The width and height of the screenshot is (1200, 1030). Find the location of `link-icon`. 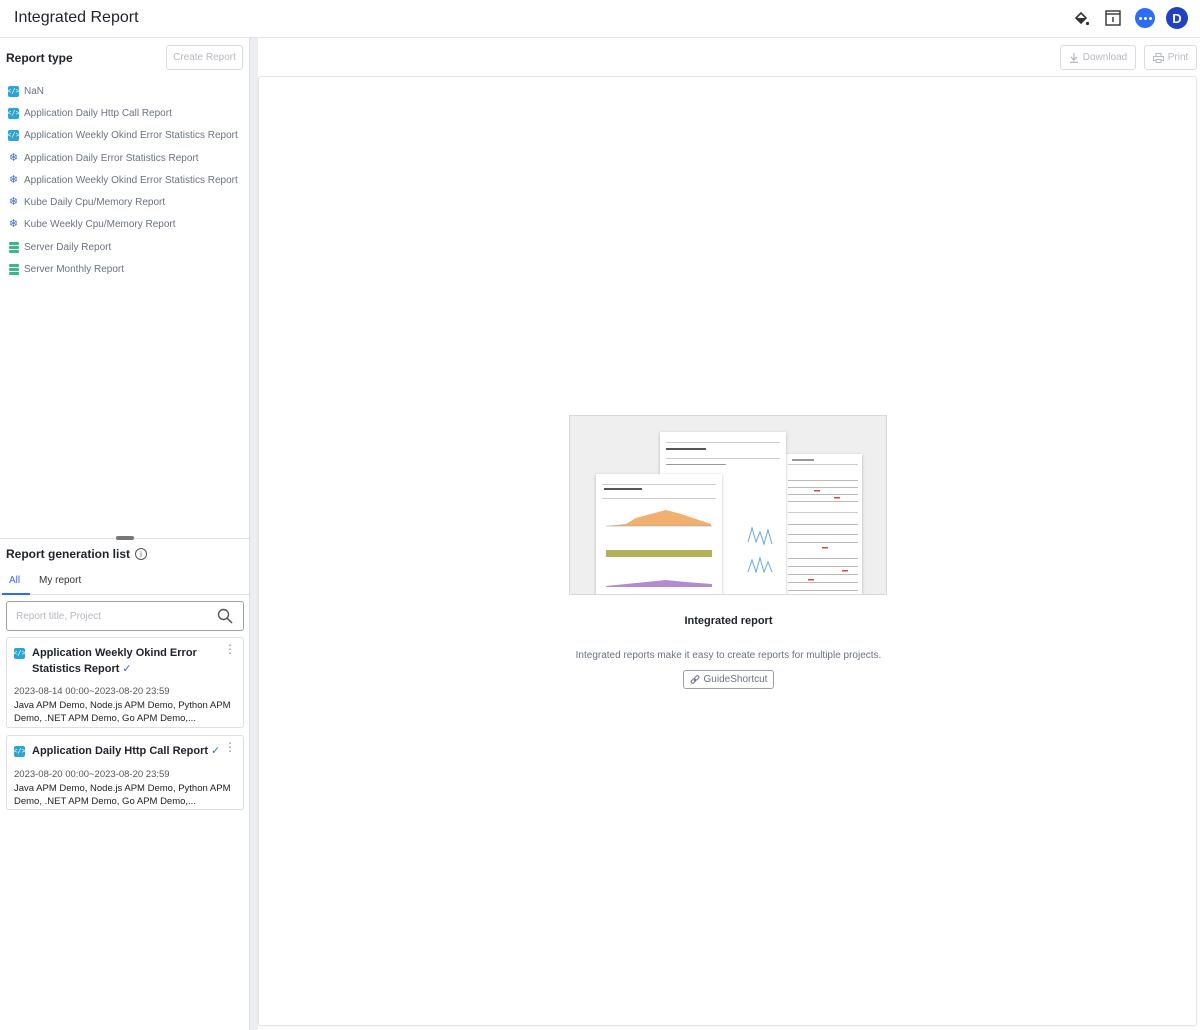

link-icon is located at coordinates (694, 679).